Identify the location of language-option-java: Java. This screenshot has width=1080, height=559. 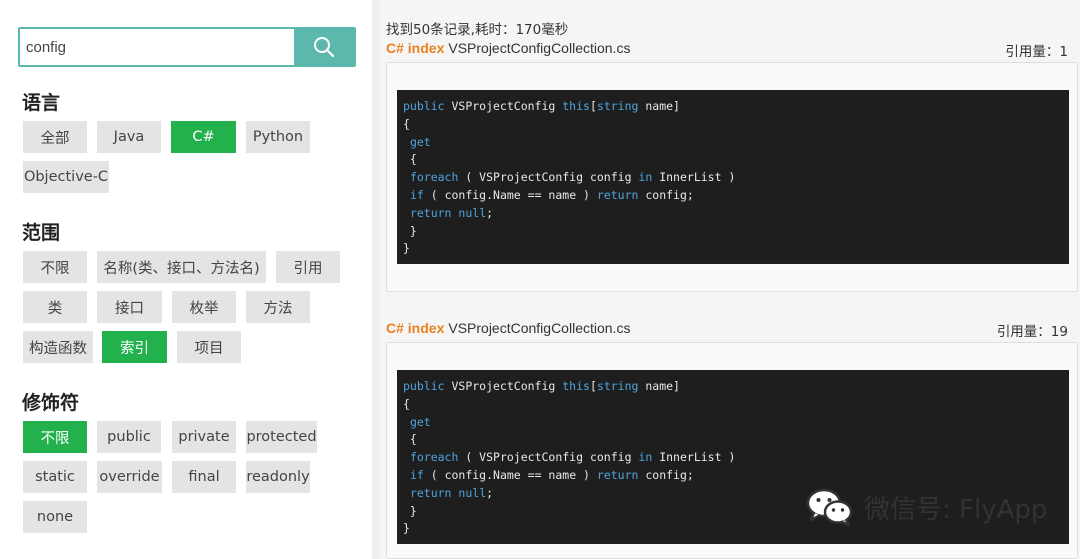
(129, 137).